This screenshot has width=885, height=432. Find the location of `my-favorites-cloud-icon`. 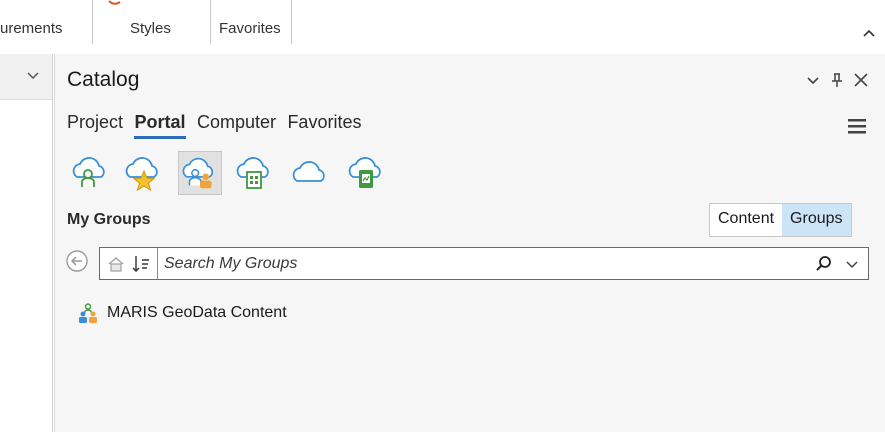

my-favorites-cloud-icon is located at coordinates (141, 174).